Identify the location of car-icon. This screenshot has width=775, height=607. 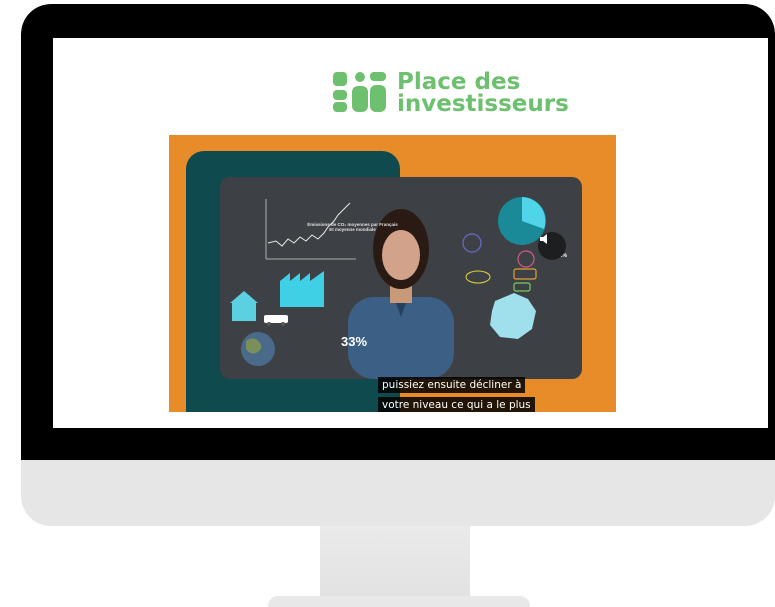
(276, 320).